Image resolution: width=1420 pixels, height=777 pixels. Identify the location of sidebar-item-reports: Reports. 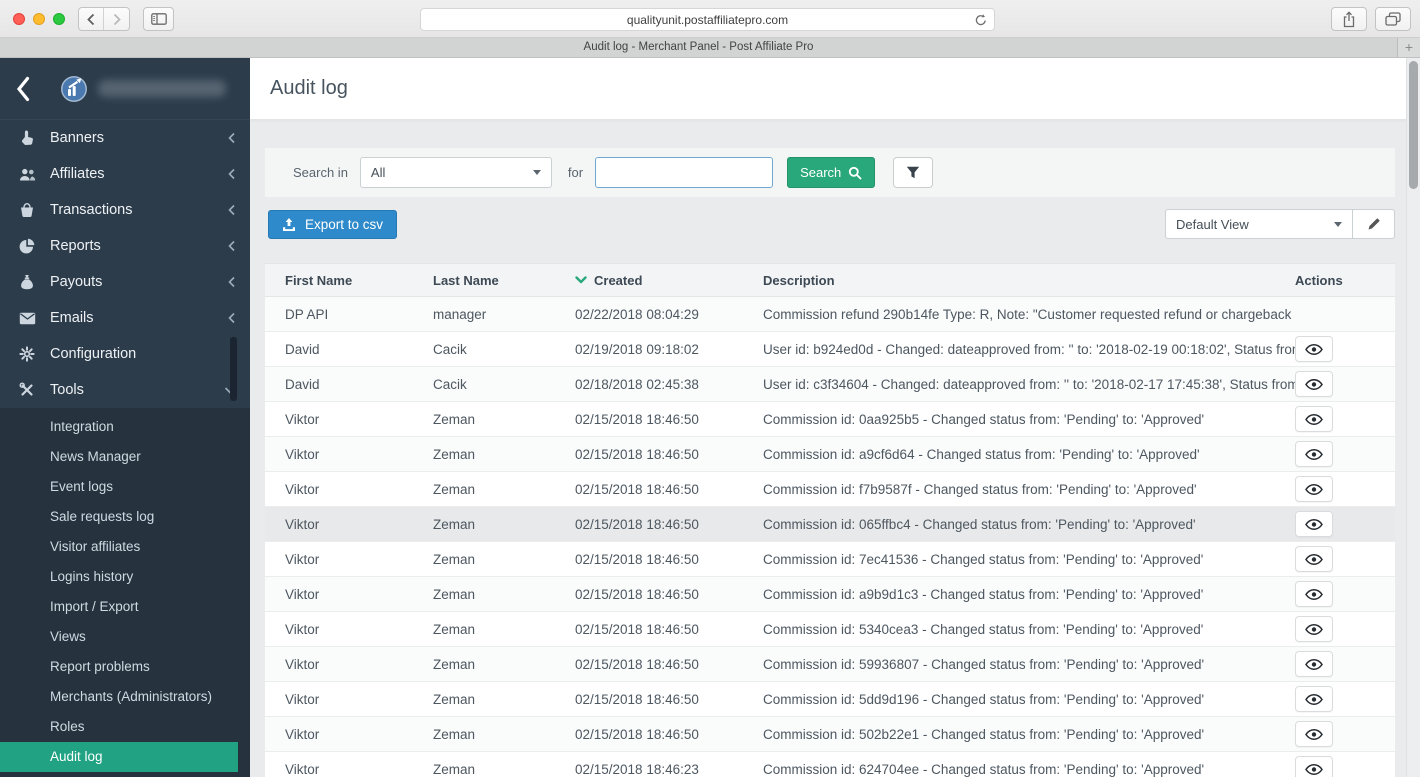
(125, 246).